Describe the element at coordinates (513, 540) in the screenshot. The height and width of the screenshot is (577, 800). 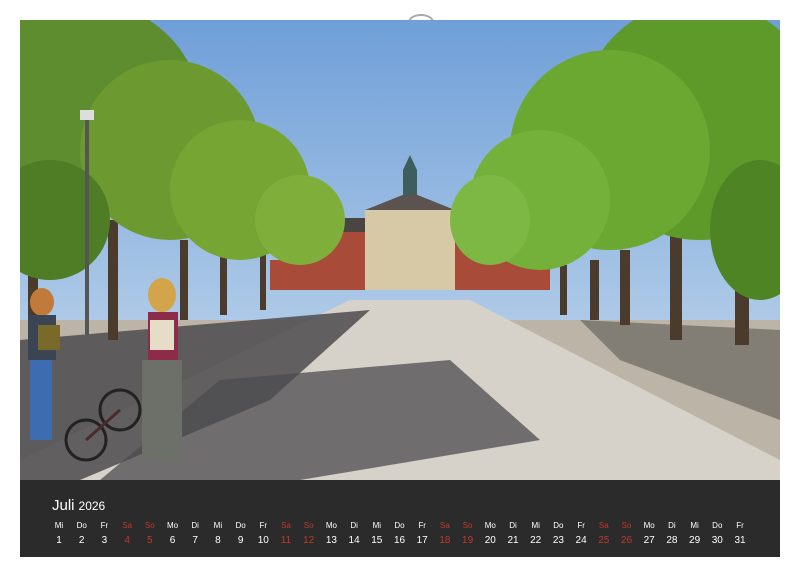
I see `day-number: 21` at that location.